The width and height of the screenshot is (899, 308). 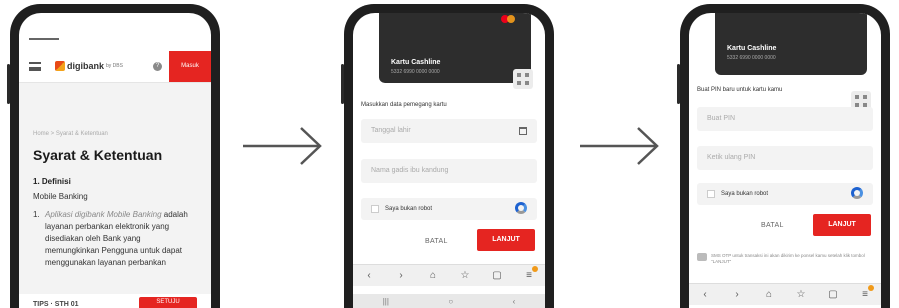 What do you see at coordinates (386, 301) in the screenshot?
I see `recents-icon: |||` at bounding box center [386, 301].